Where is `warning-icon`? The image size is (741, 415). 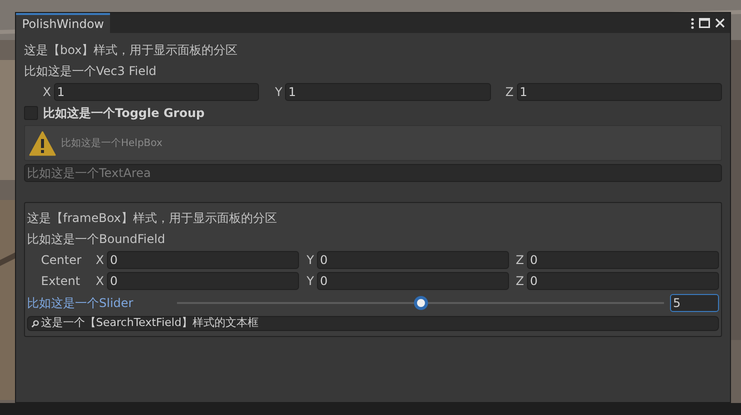 warning-icon is located at coordinates (42, 143).